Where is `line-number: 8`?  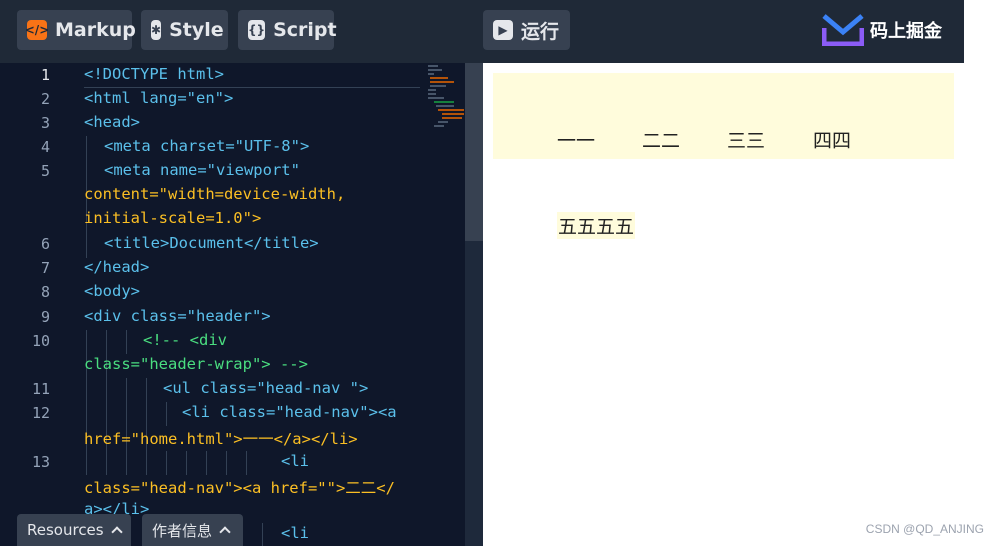 line-number: 8 is located at coordinates (45, 292).